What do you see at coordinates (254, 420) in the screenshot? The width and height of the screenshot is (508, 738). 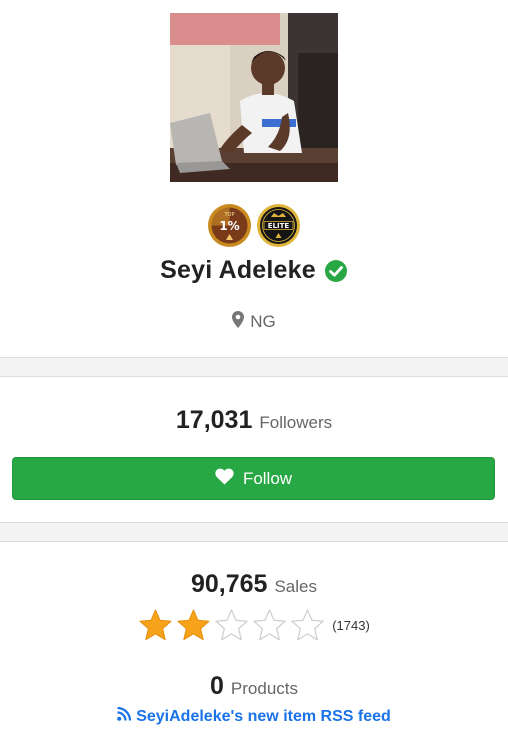 I see `followers-stat: 17,031 Followers` at bounding box center [254, 420].